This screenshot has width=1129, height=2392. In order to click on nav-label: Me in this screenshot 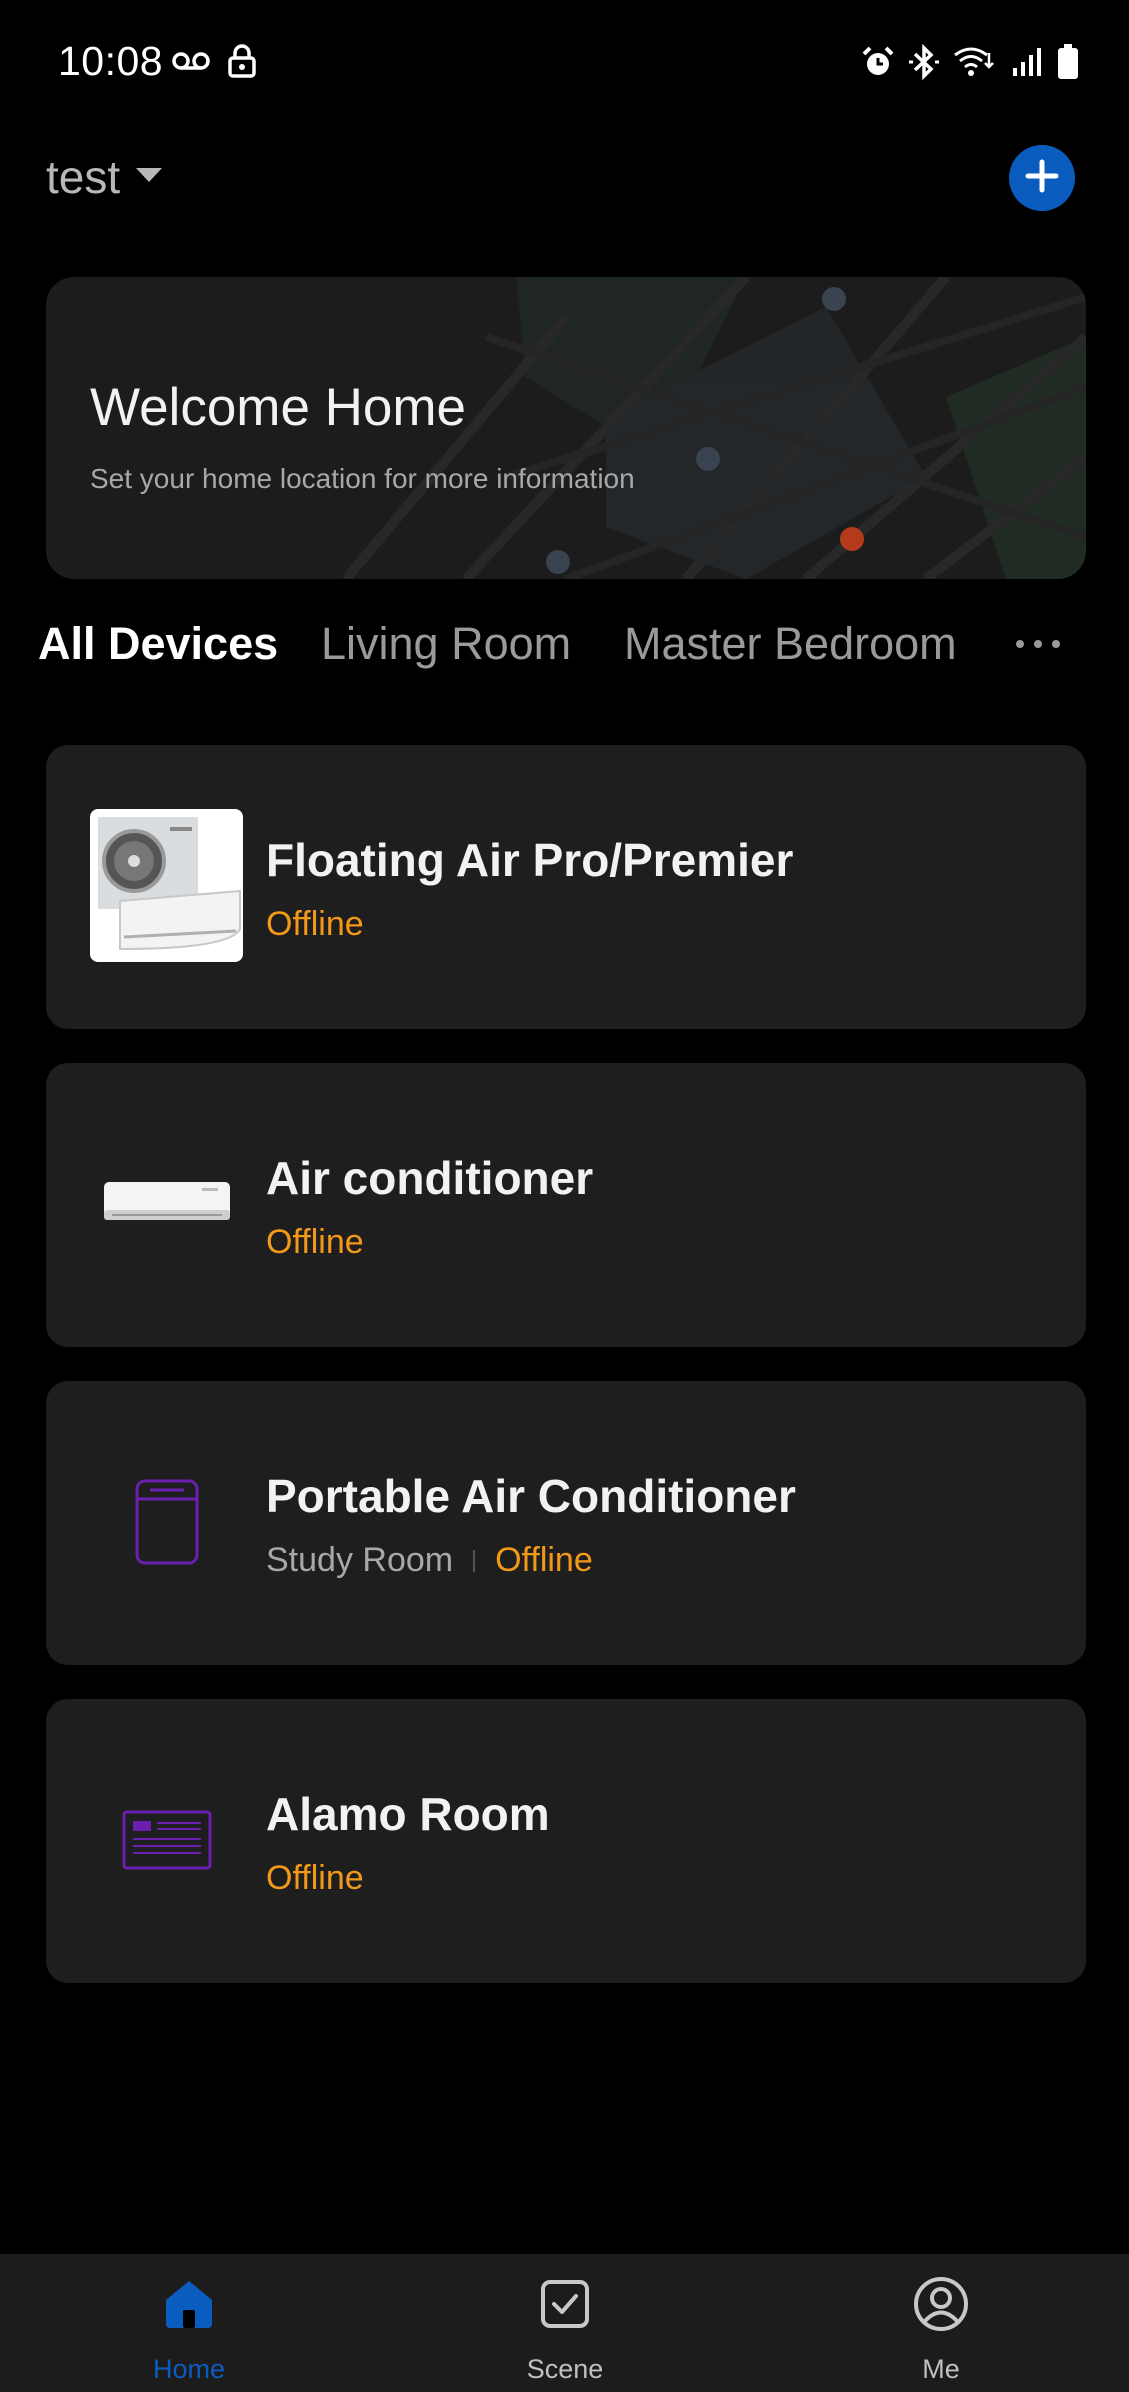, I will do `click(941, 2369)`.